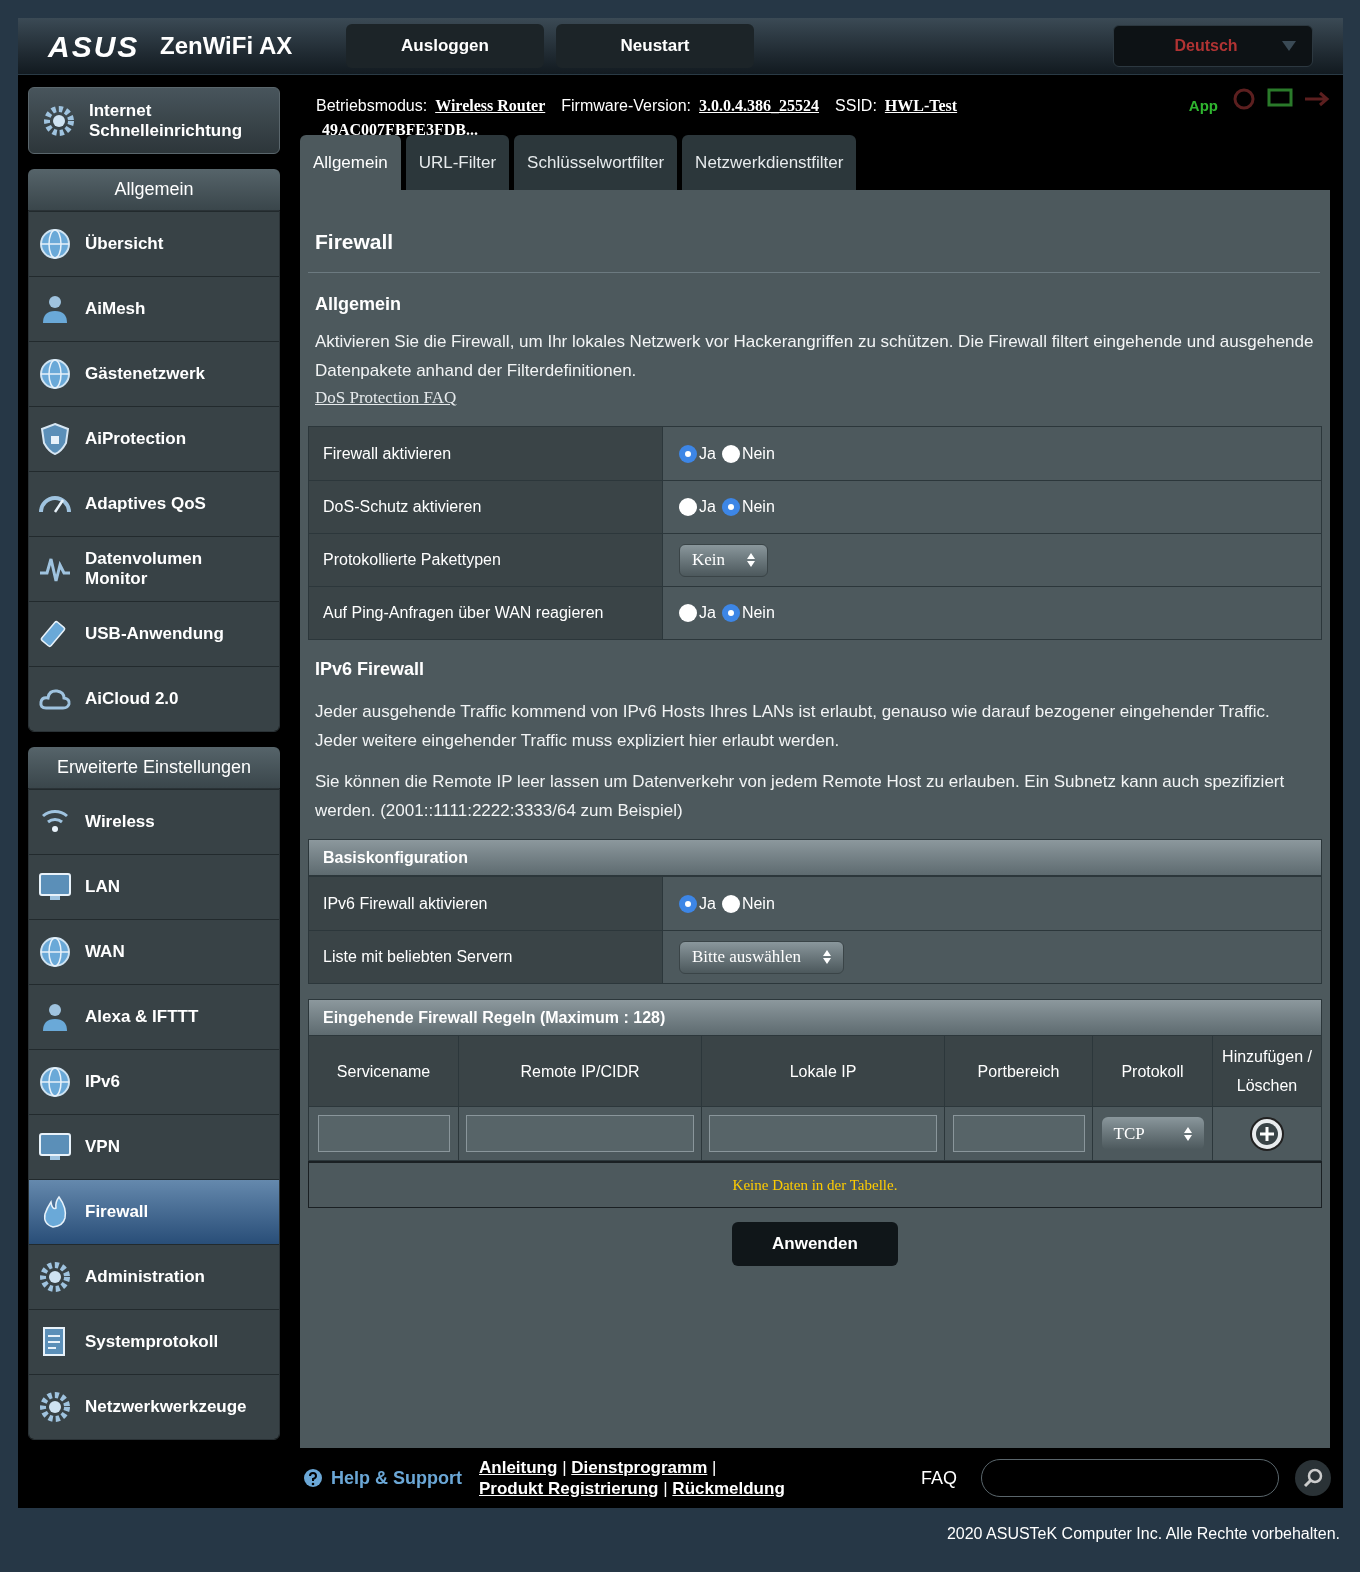 This screenshot has height=1572, width=1360. Describe the element at coordinates (486, 507) in the screenshot. I see `setting-label: DoS-Schutz aktivieren` at that location.